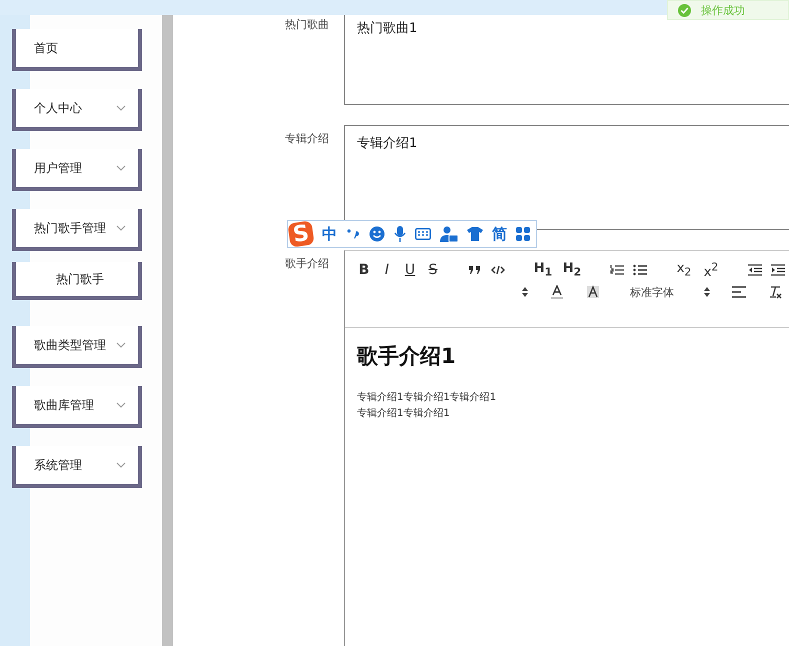  I want to click on grid-icon, so click(523, 234).